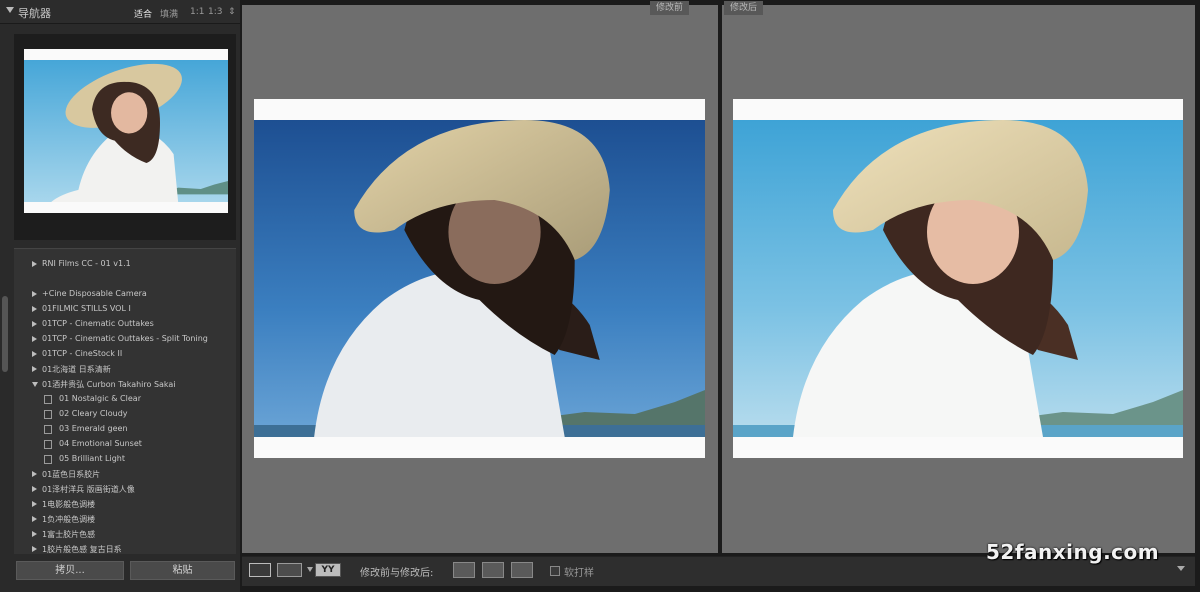  Describe the element at coordinates (397, 573) in the screenshot. I see `compare-label: 修改前与修改后:` at that location.